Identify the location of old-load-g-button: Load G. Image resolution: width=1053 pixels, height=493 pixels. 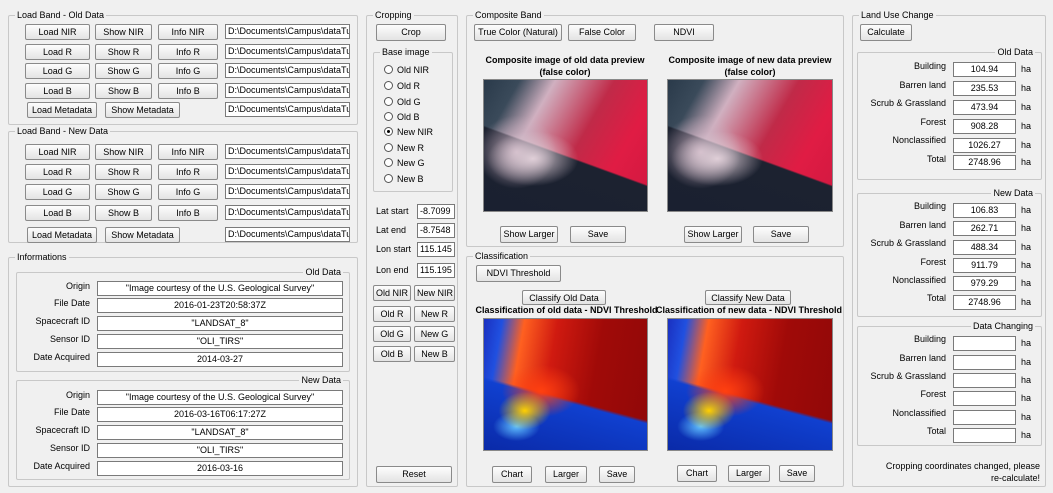
(57, 71).